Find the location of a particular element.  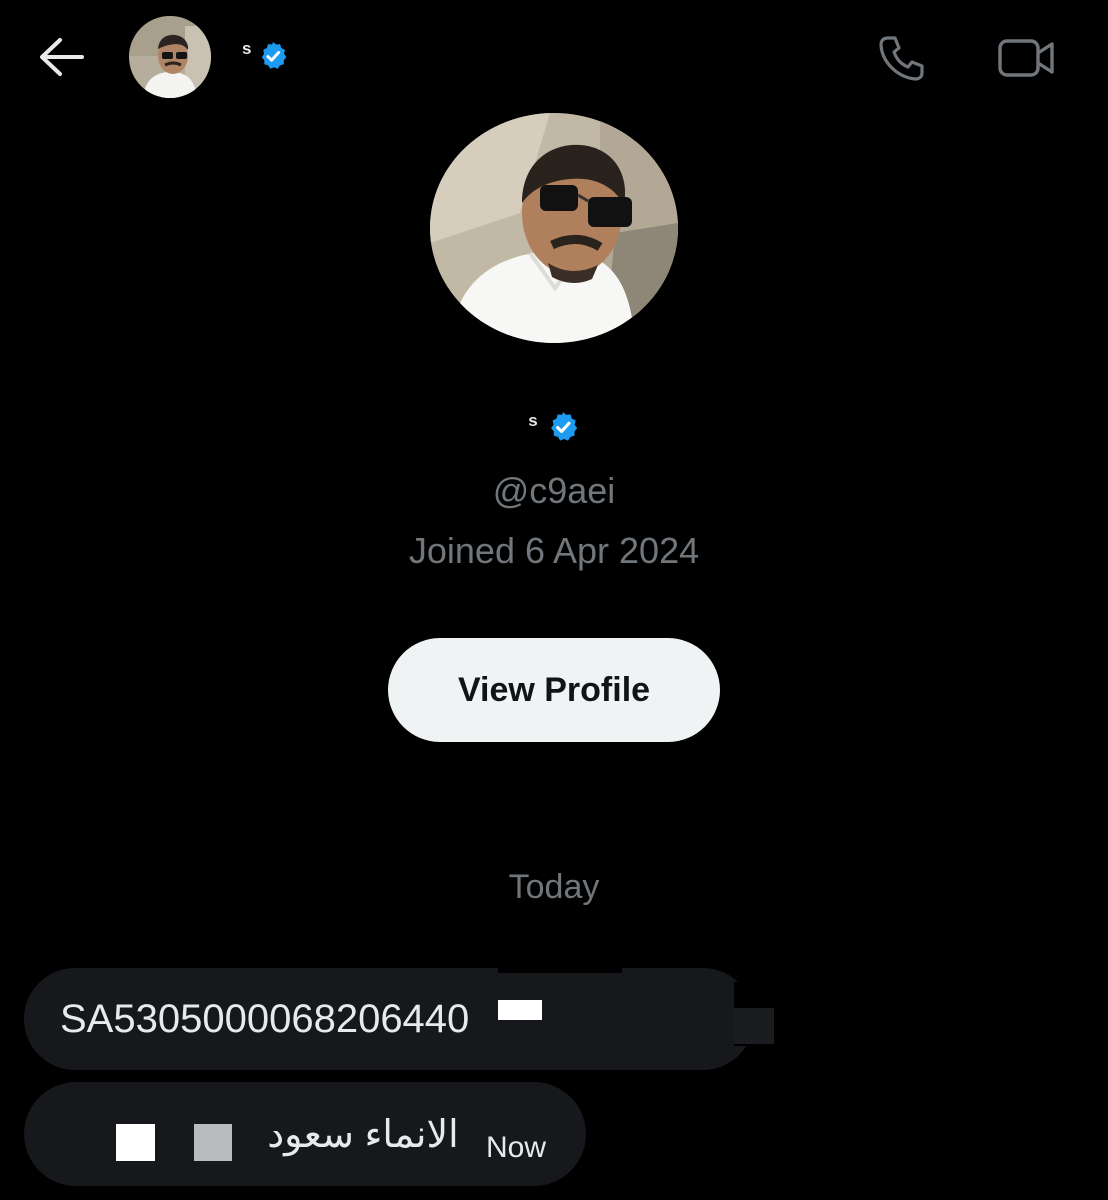

profile-joined-date: Joined 6 Apr 2024 is located at coordinates (554, 550).